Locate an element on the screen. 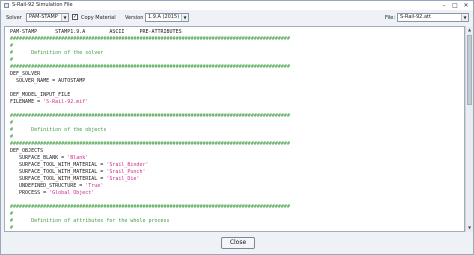 Image resolution: width=474 pixels, height=255 pixels. scroll-down-icon: ▼ is located at coordinates (469, 228).